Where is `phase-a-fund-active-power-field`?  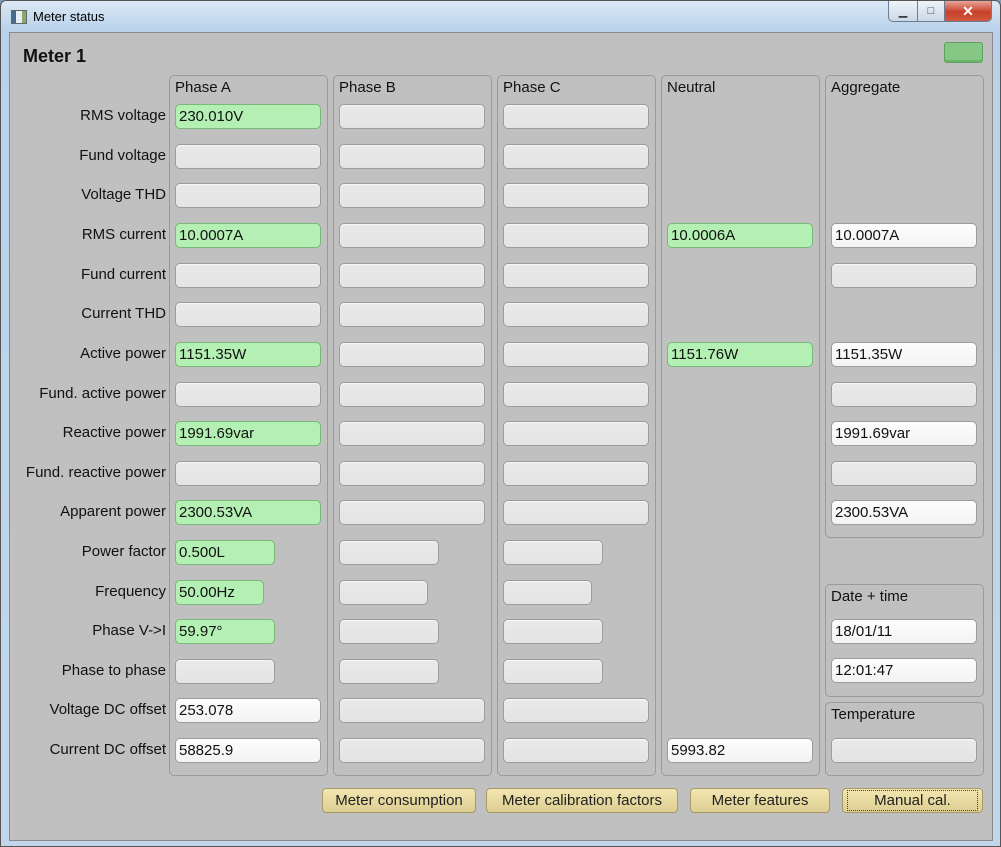 phase-a-fund-active-power-field is located at coordinates (248, 394).